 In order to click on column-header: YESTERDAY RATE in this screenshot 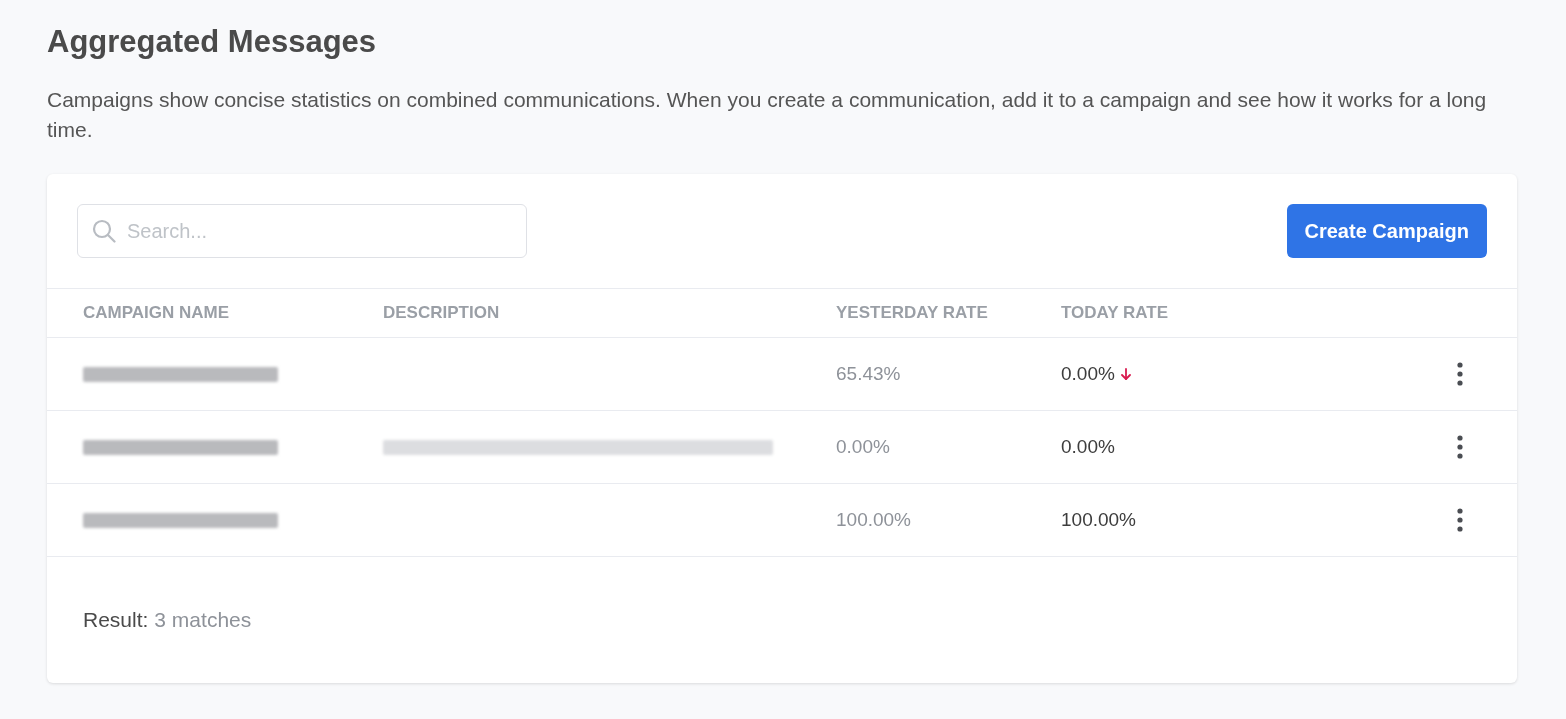, I will do `click(912, 313)`.